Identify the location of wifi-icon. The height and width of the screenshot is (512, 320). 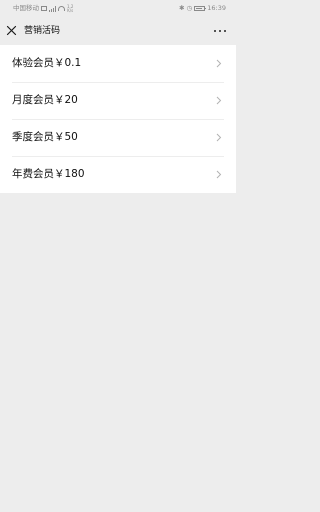
(61, 8).